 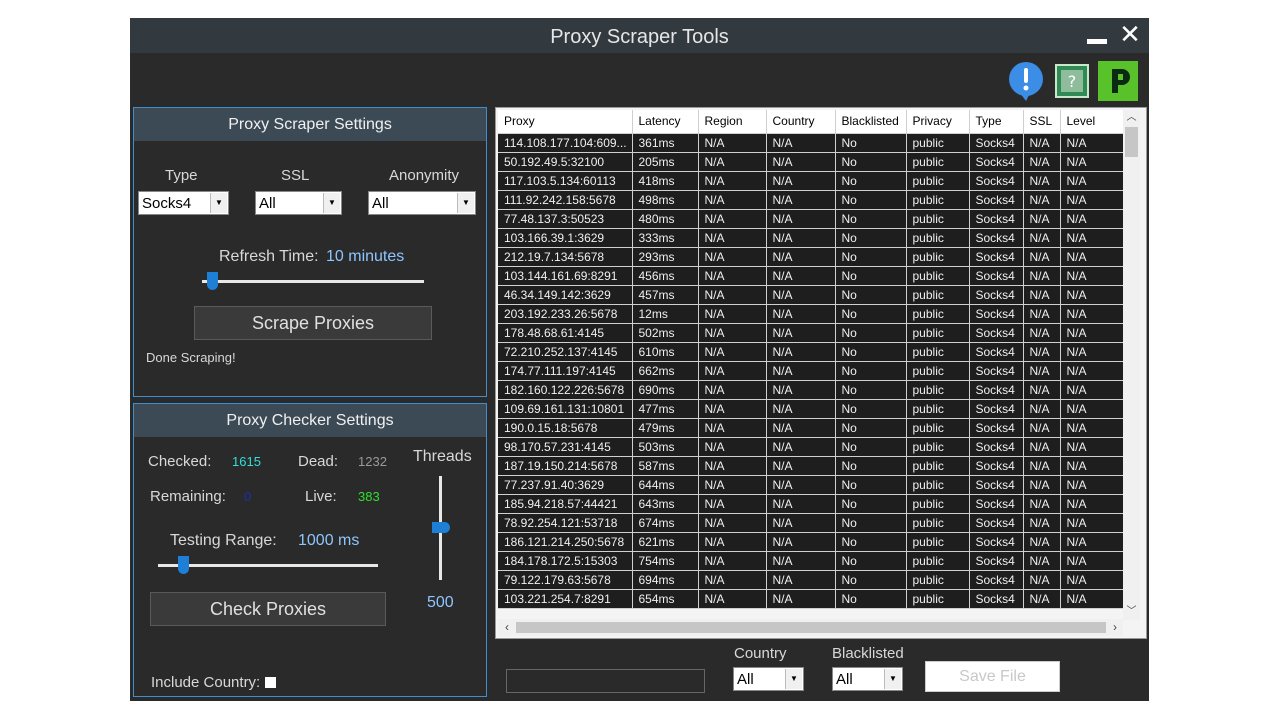 What do you see at coordinates (188, 496) in the screenshot?
I see `remaining-label: Remaining:` at bounding box center [188, 496].